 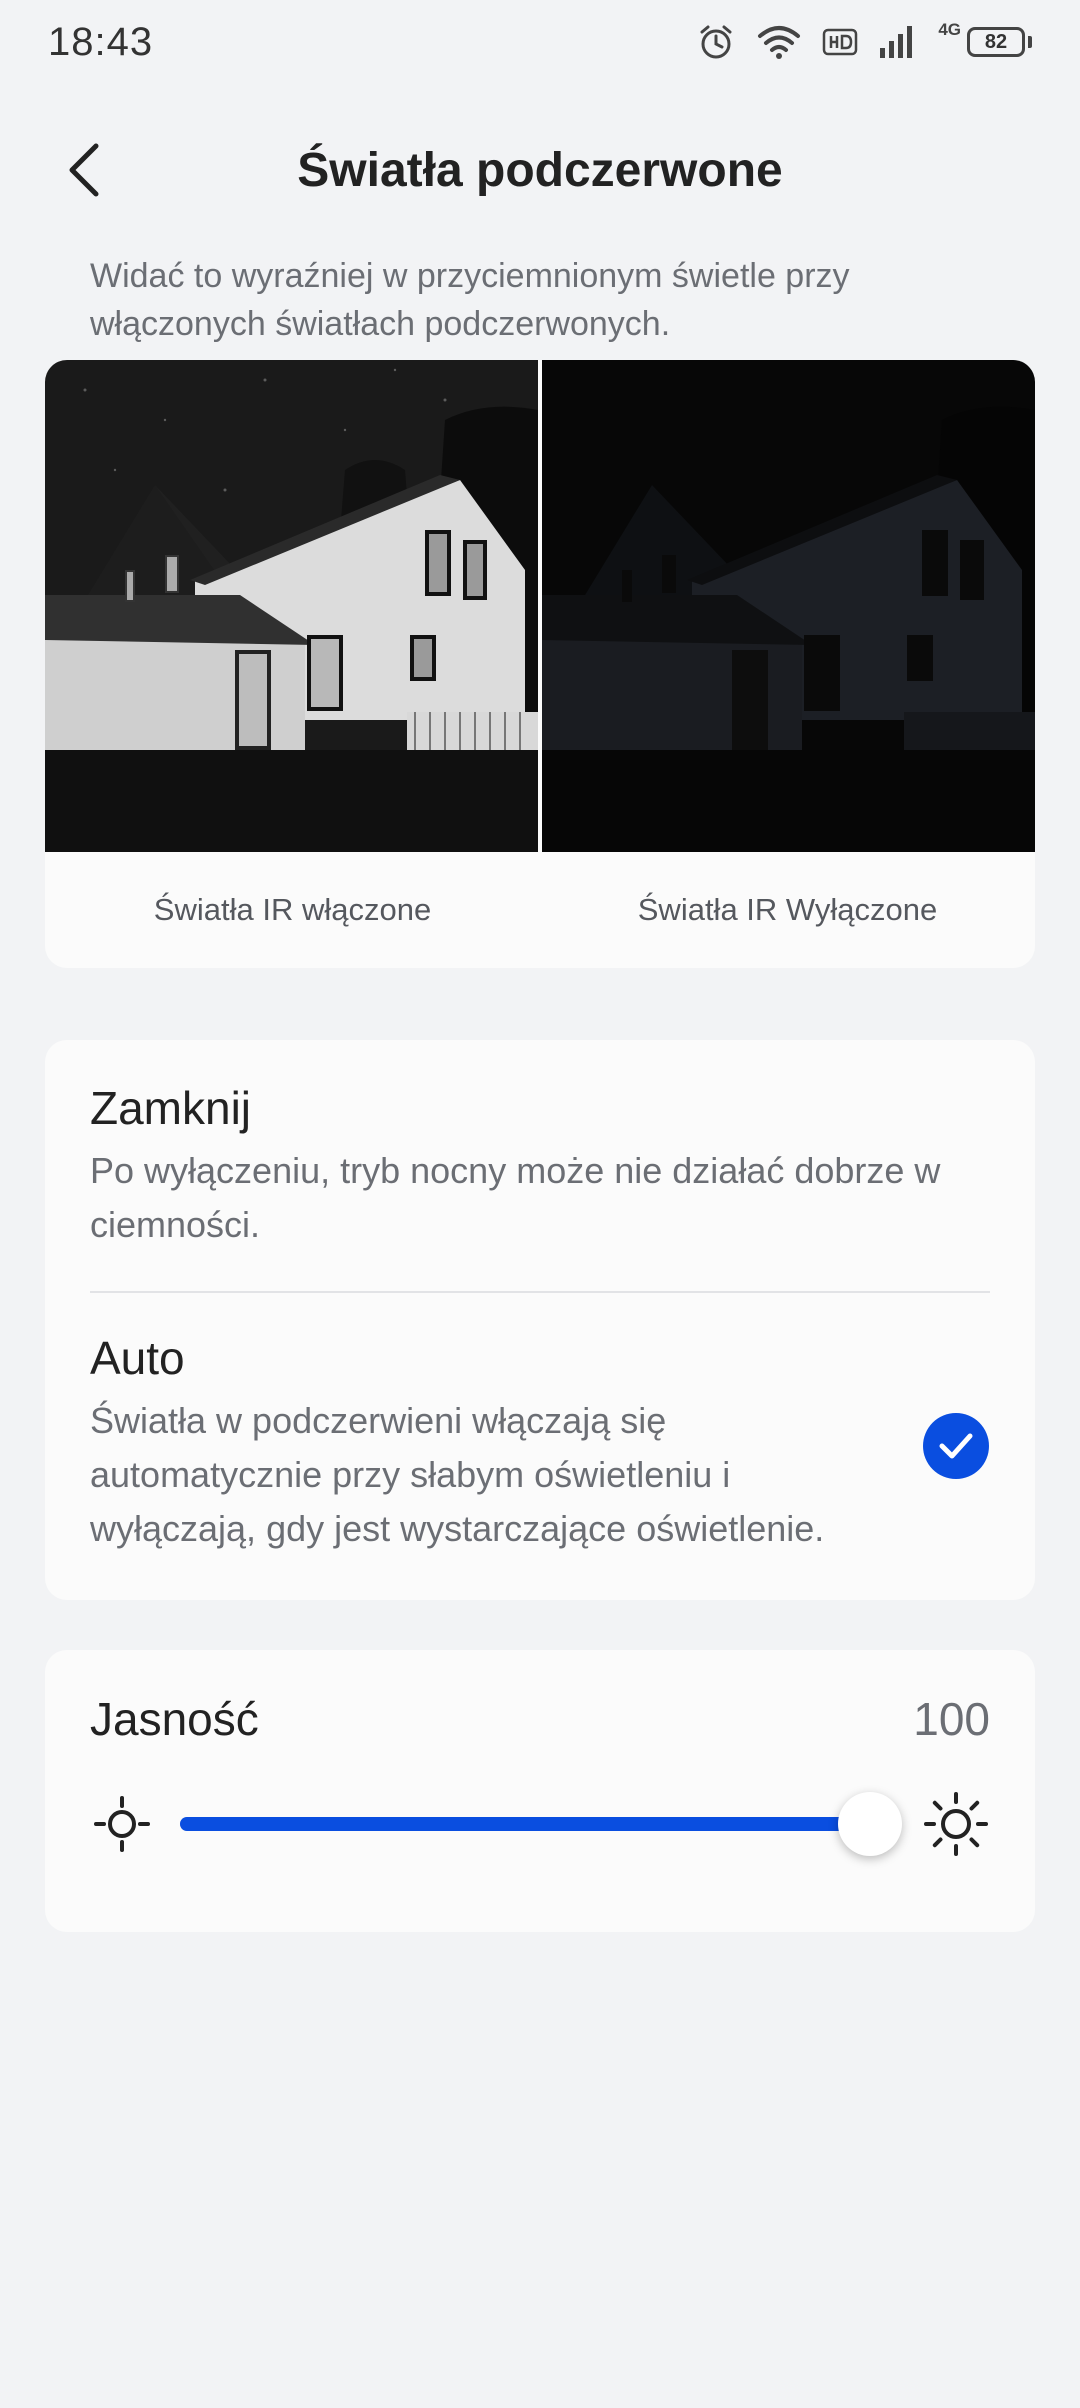 What do you see at coordinates (996, 42) in the screenshot?
I see `battery-level: 82` at bounding box center [996, 42].